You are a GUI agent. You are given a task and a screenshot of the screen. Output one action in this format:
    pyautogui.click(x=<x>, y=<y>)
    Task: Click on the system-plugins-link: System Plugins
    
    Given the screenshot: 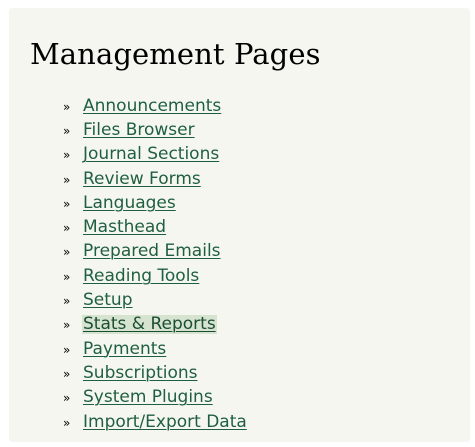 What is the action you would take?
    pyautogui.click(x=148, y=397)
    